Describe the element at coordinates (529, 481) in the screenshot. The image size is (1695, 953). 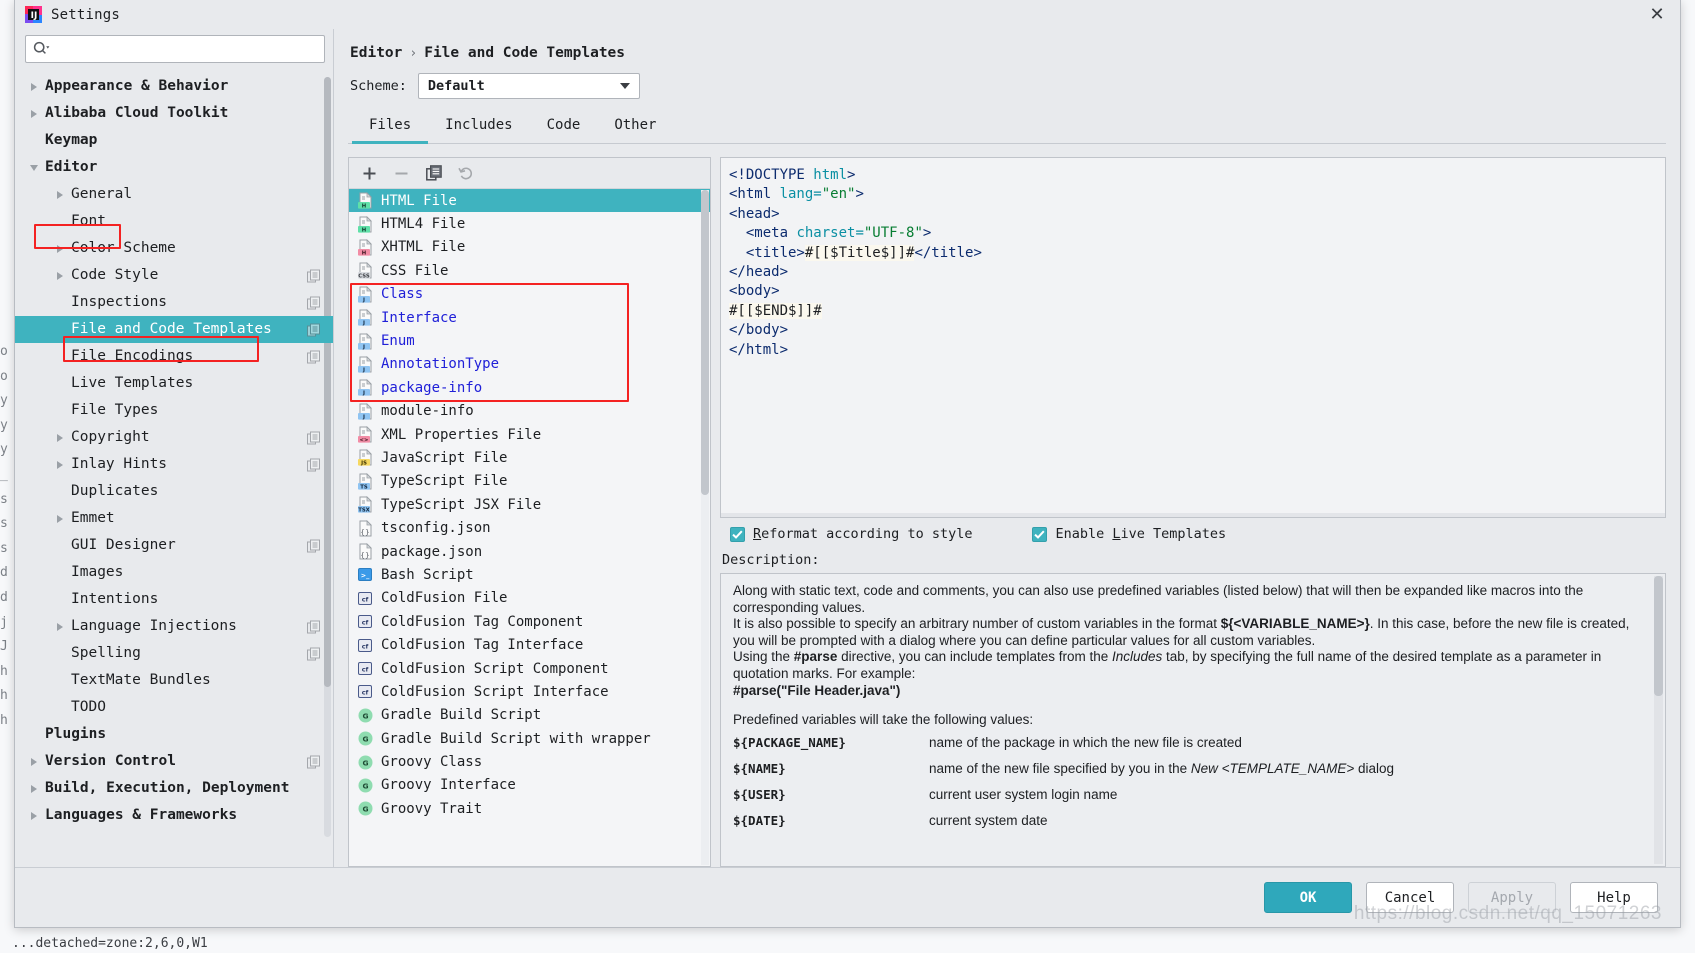
I see `template-list-item: TS TypeScript File` at that location.